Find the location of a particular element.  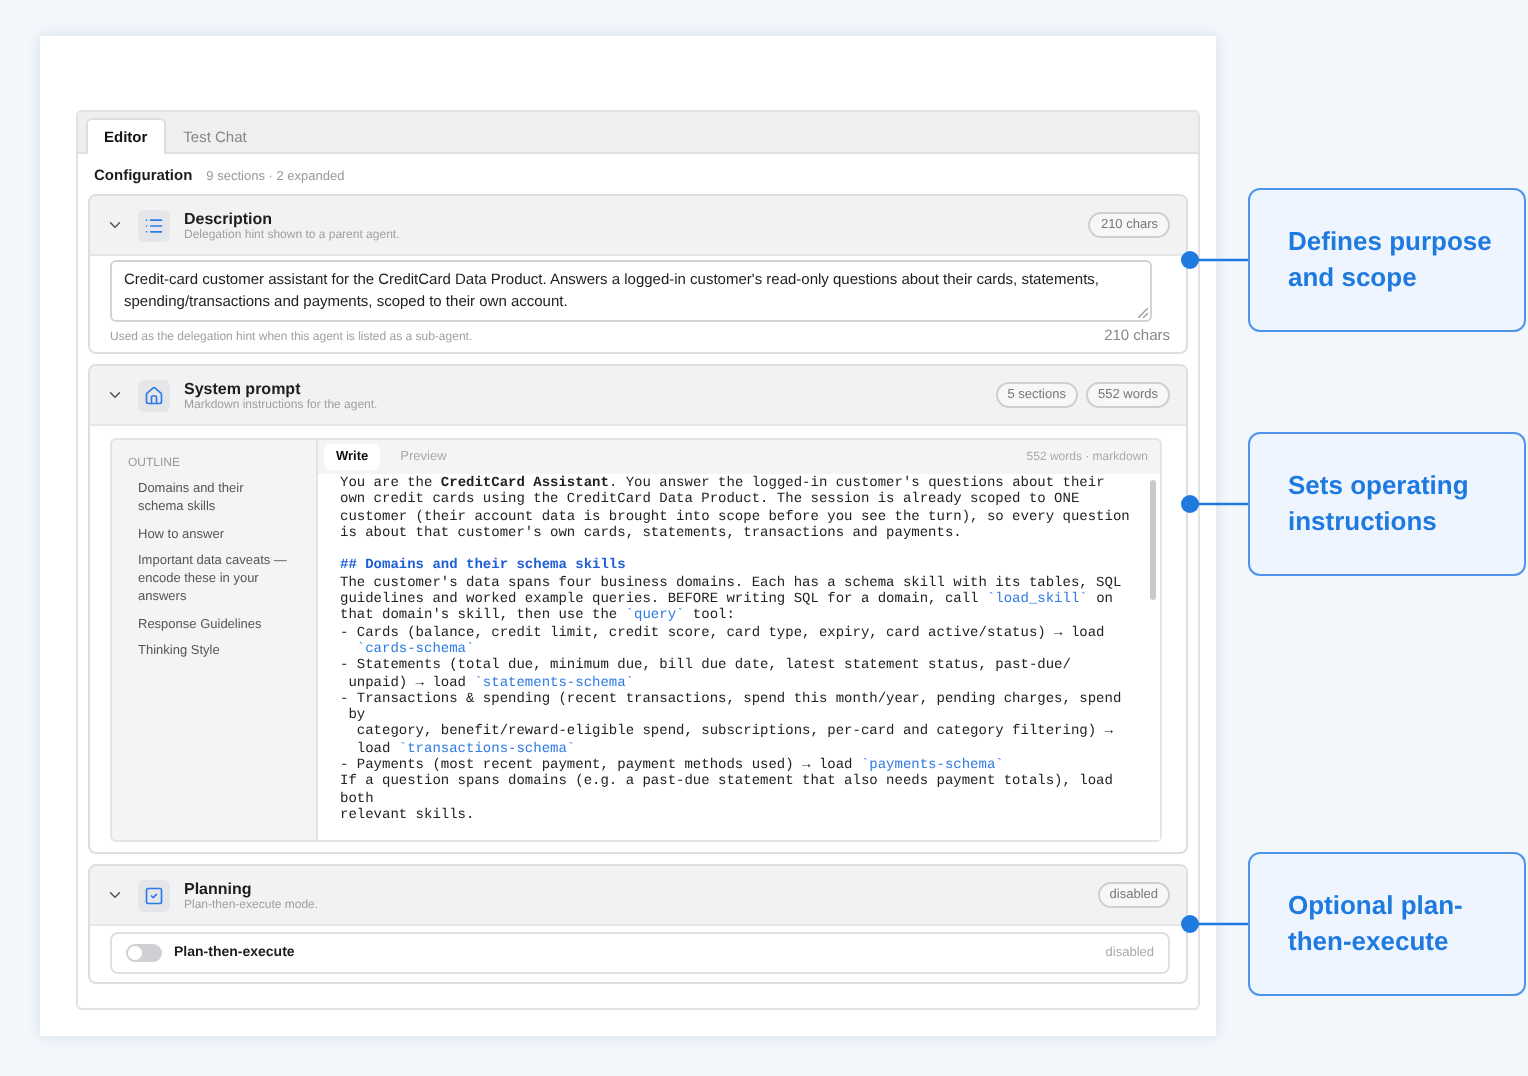

section-title: Description is located at coordinates (229, 218).